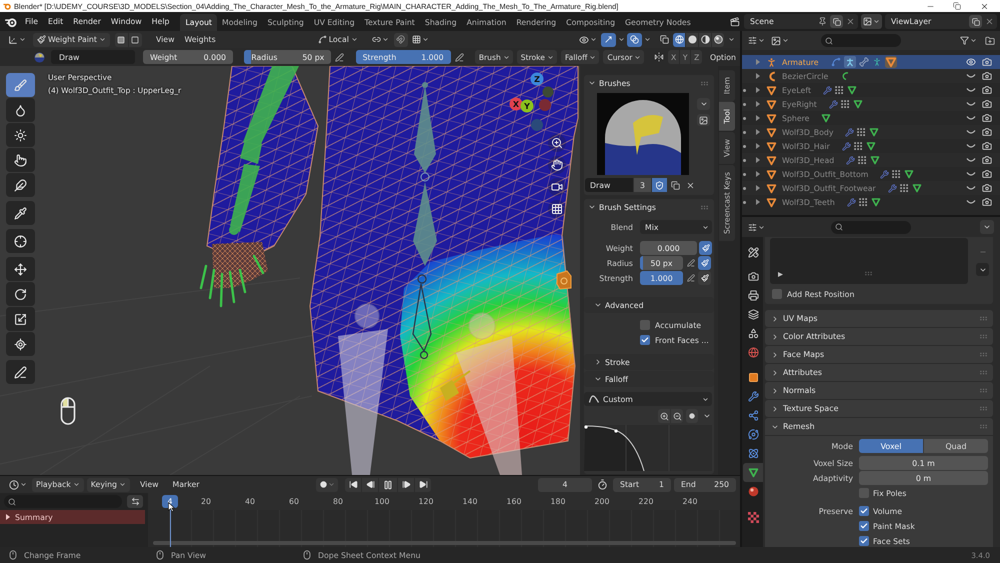  I want to click on image-button, so click(703, 120).